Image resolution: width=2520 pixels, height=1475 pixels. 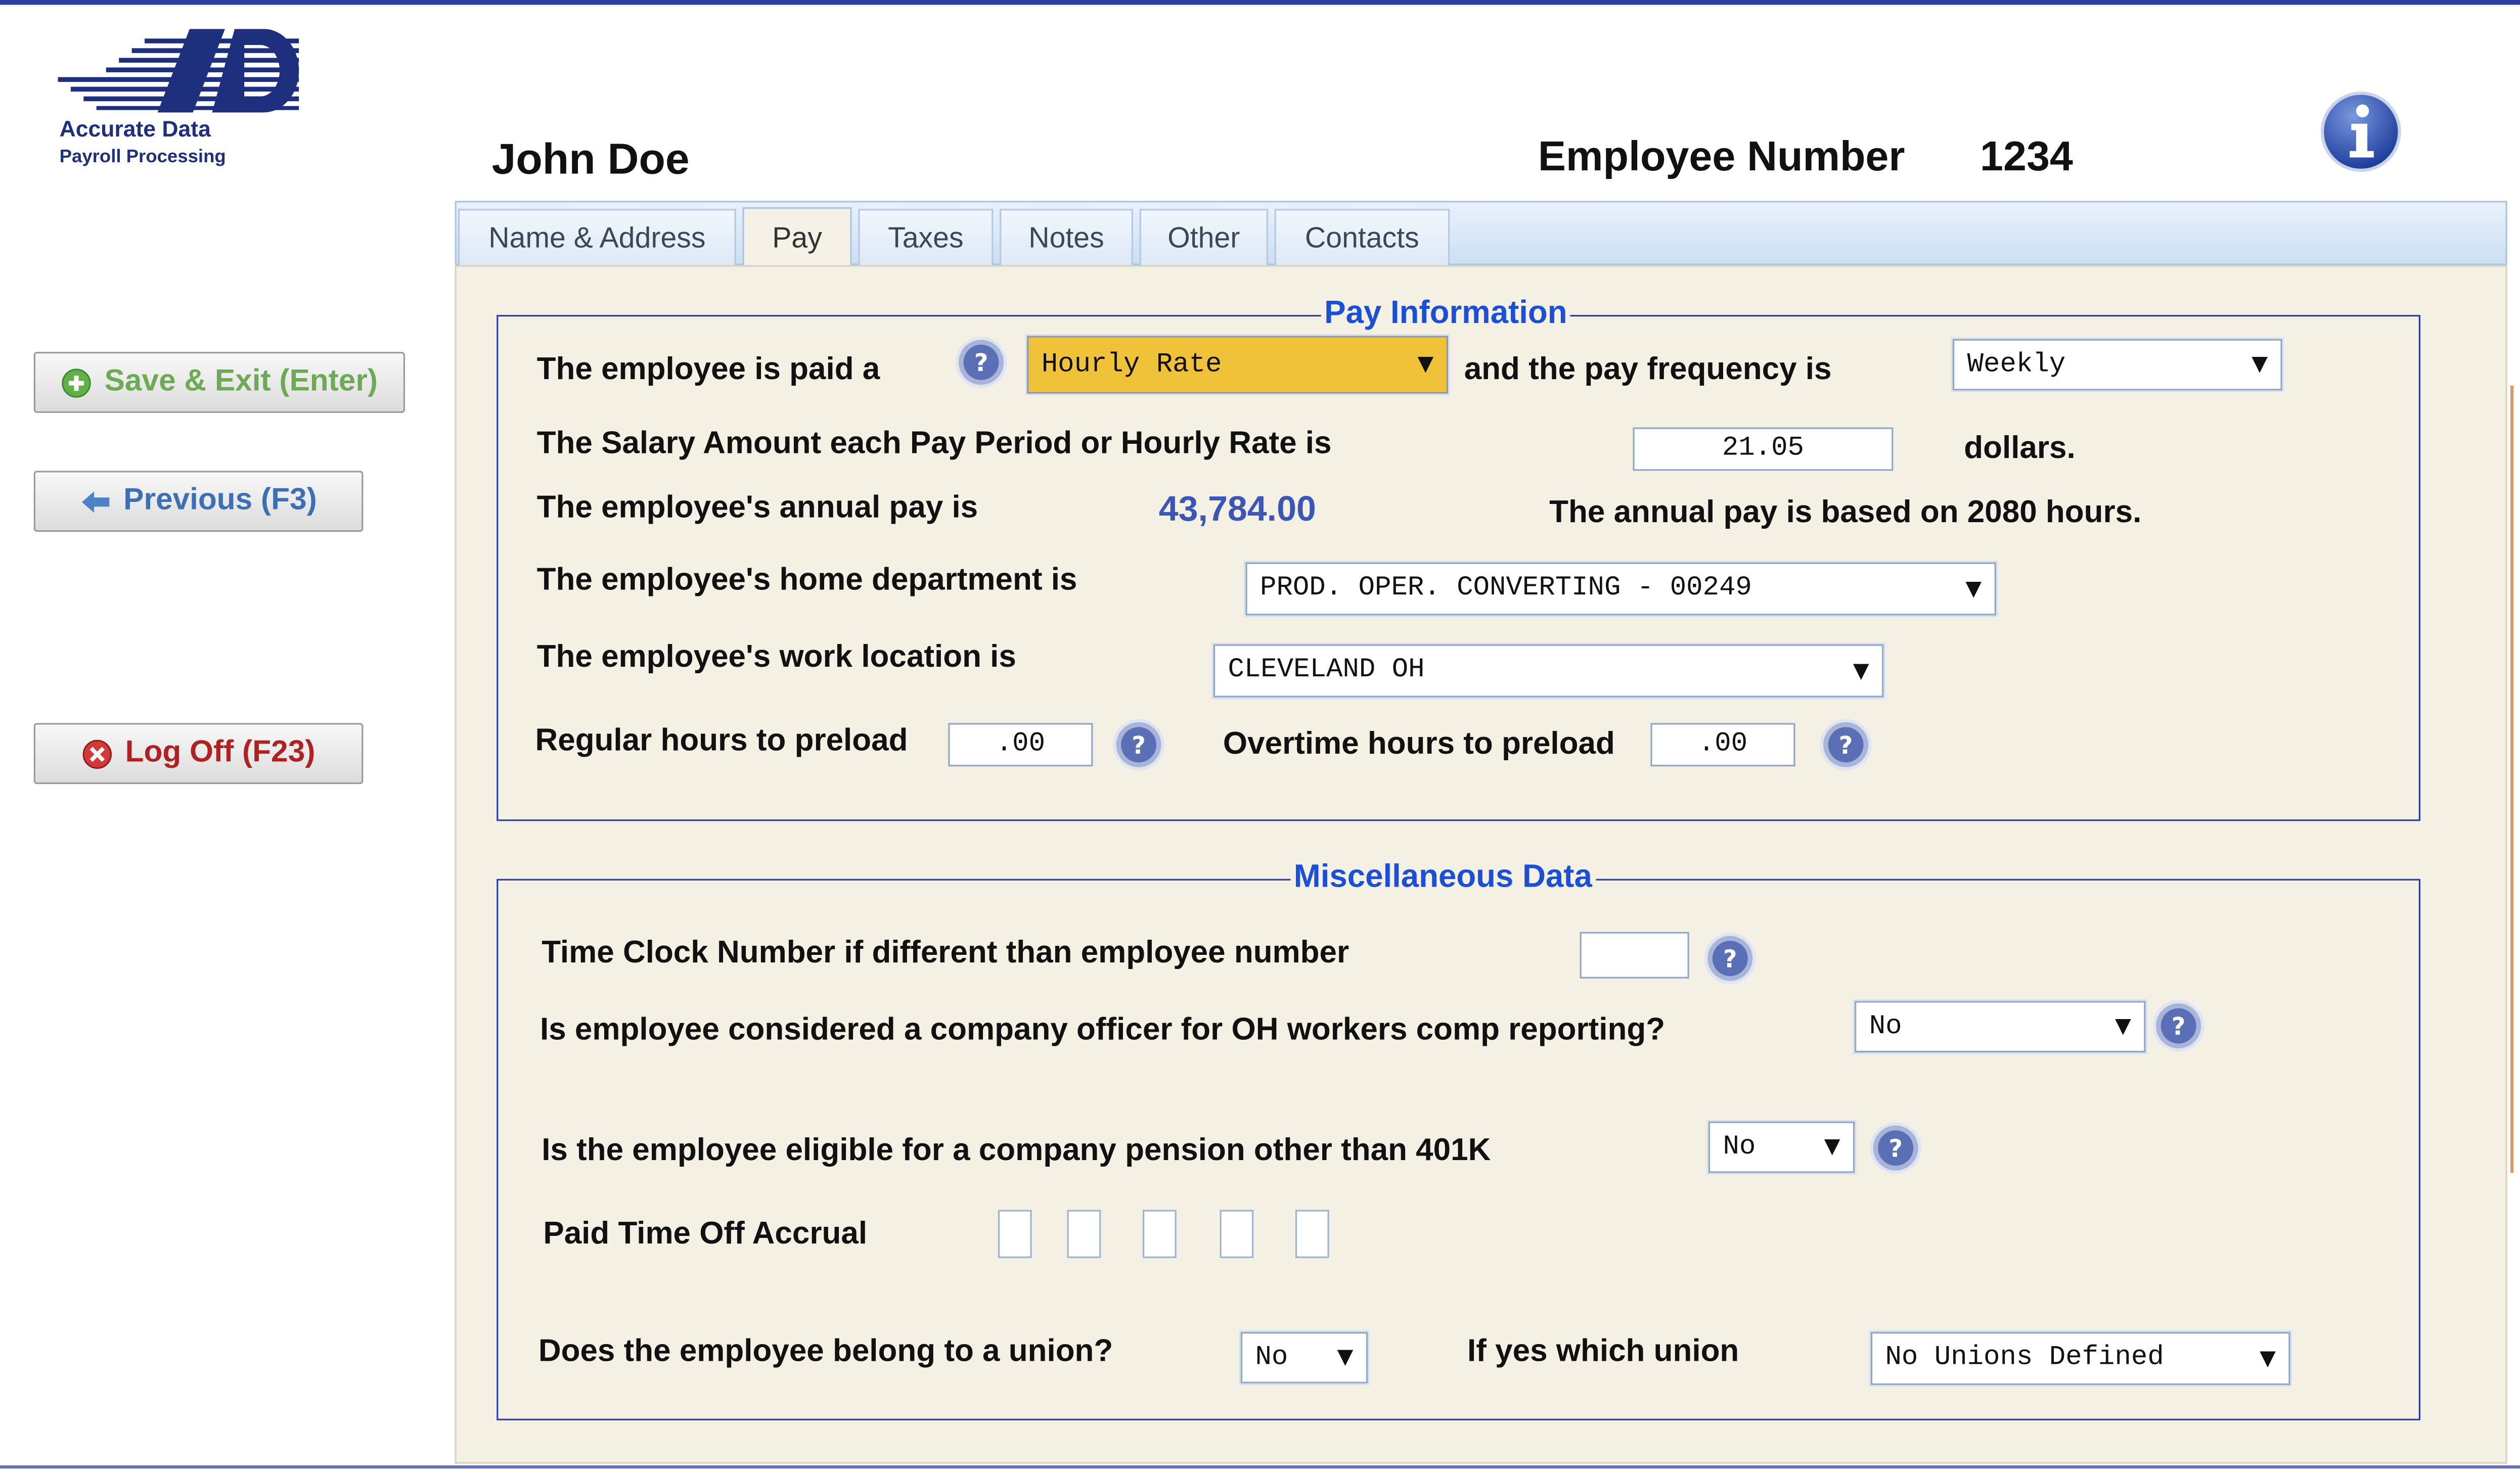 What do you see at coordinates (97, 753) in the screenshot?
I see `x-circle-icon` at bounding box center [97, 753].